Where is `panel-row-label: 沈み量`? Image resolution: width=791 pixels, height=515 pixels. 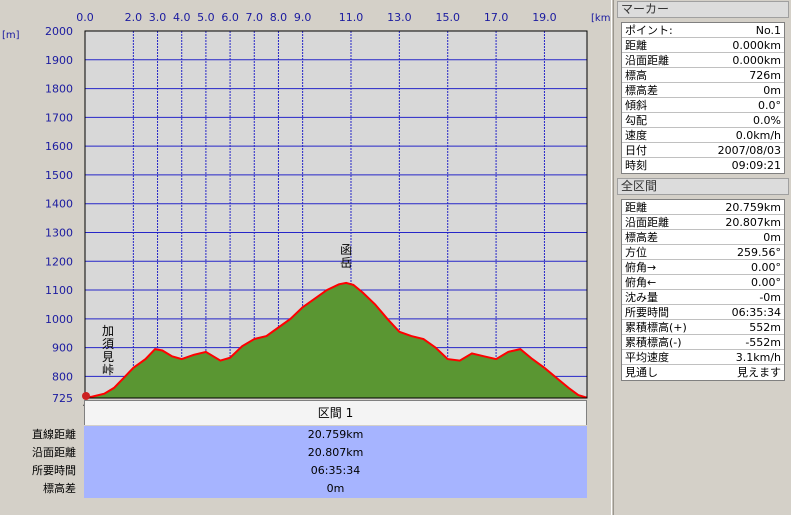 panel-row-label: 沈み量 is located at coordinates (641, 297).